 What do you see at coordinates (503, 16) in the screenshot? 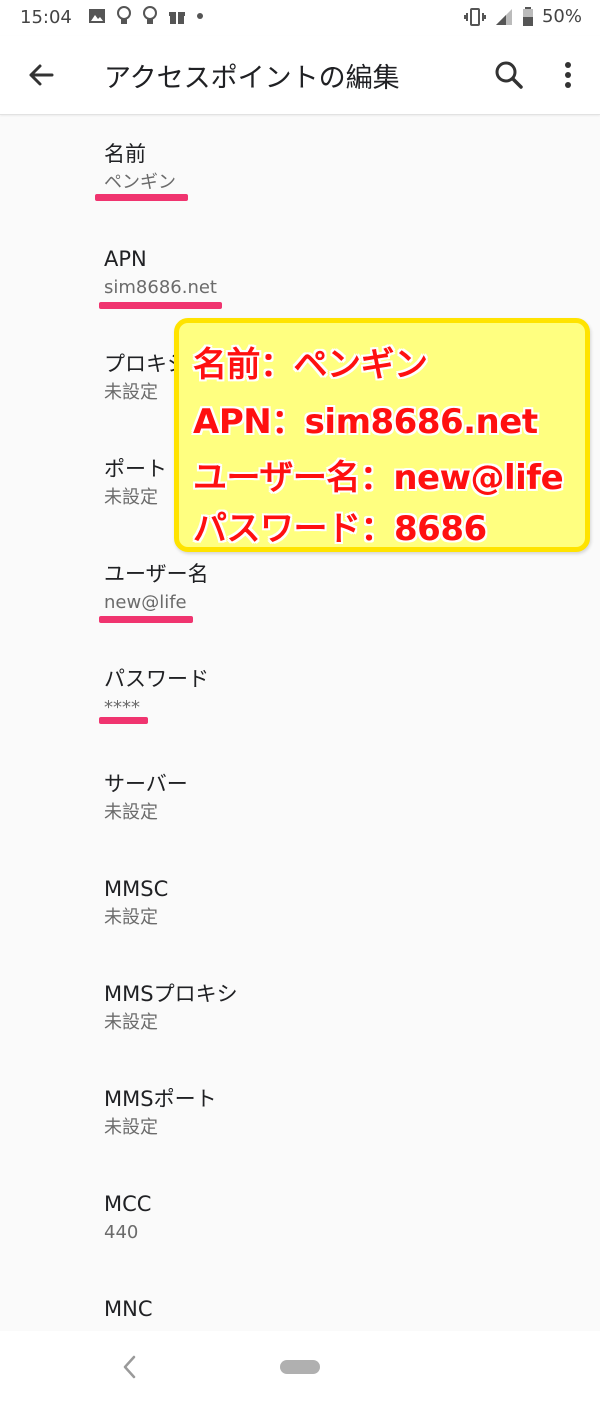
I see `signal-icon` at bounding box center [503, 16].